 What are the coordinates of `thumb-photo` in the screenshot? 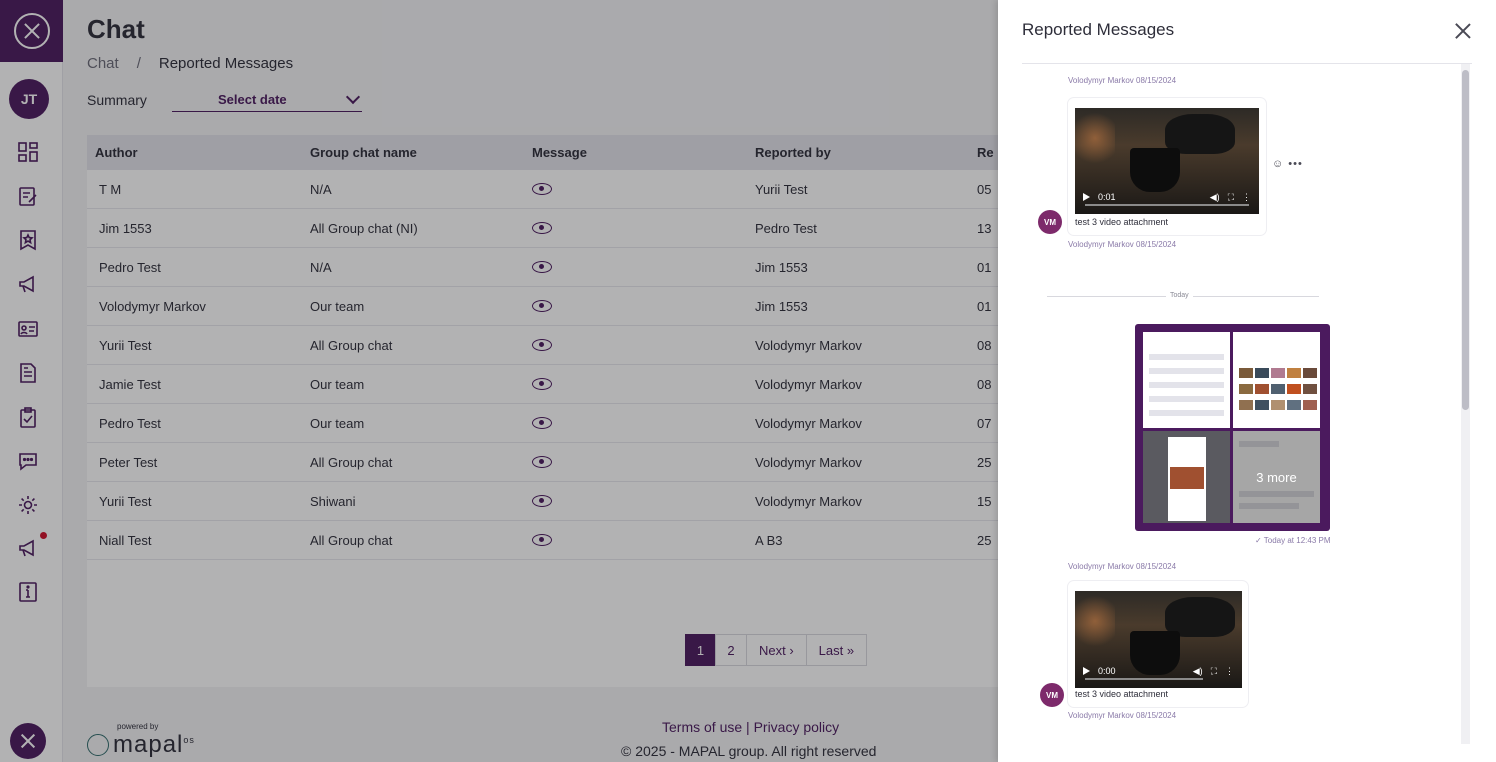 It's located at (1187, 478).